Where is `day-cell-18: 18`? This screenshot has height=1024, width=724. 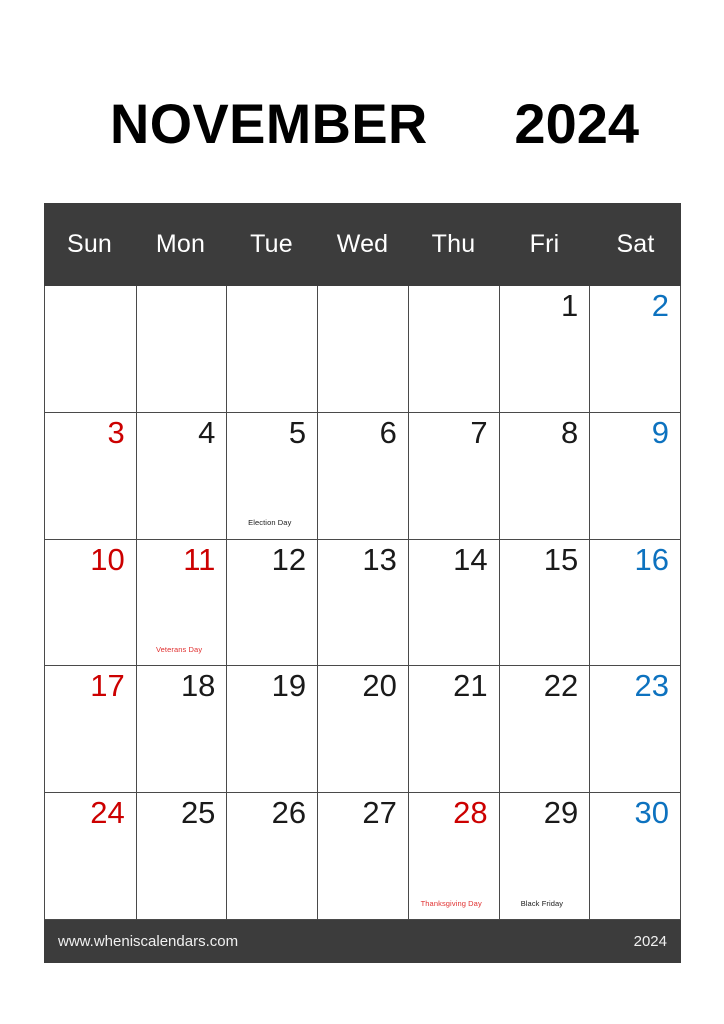 day-cell-18: 18 is located at coordinates (181, 729).